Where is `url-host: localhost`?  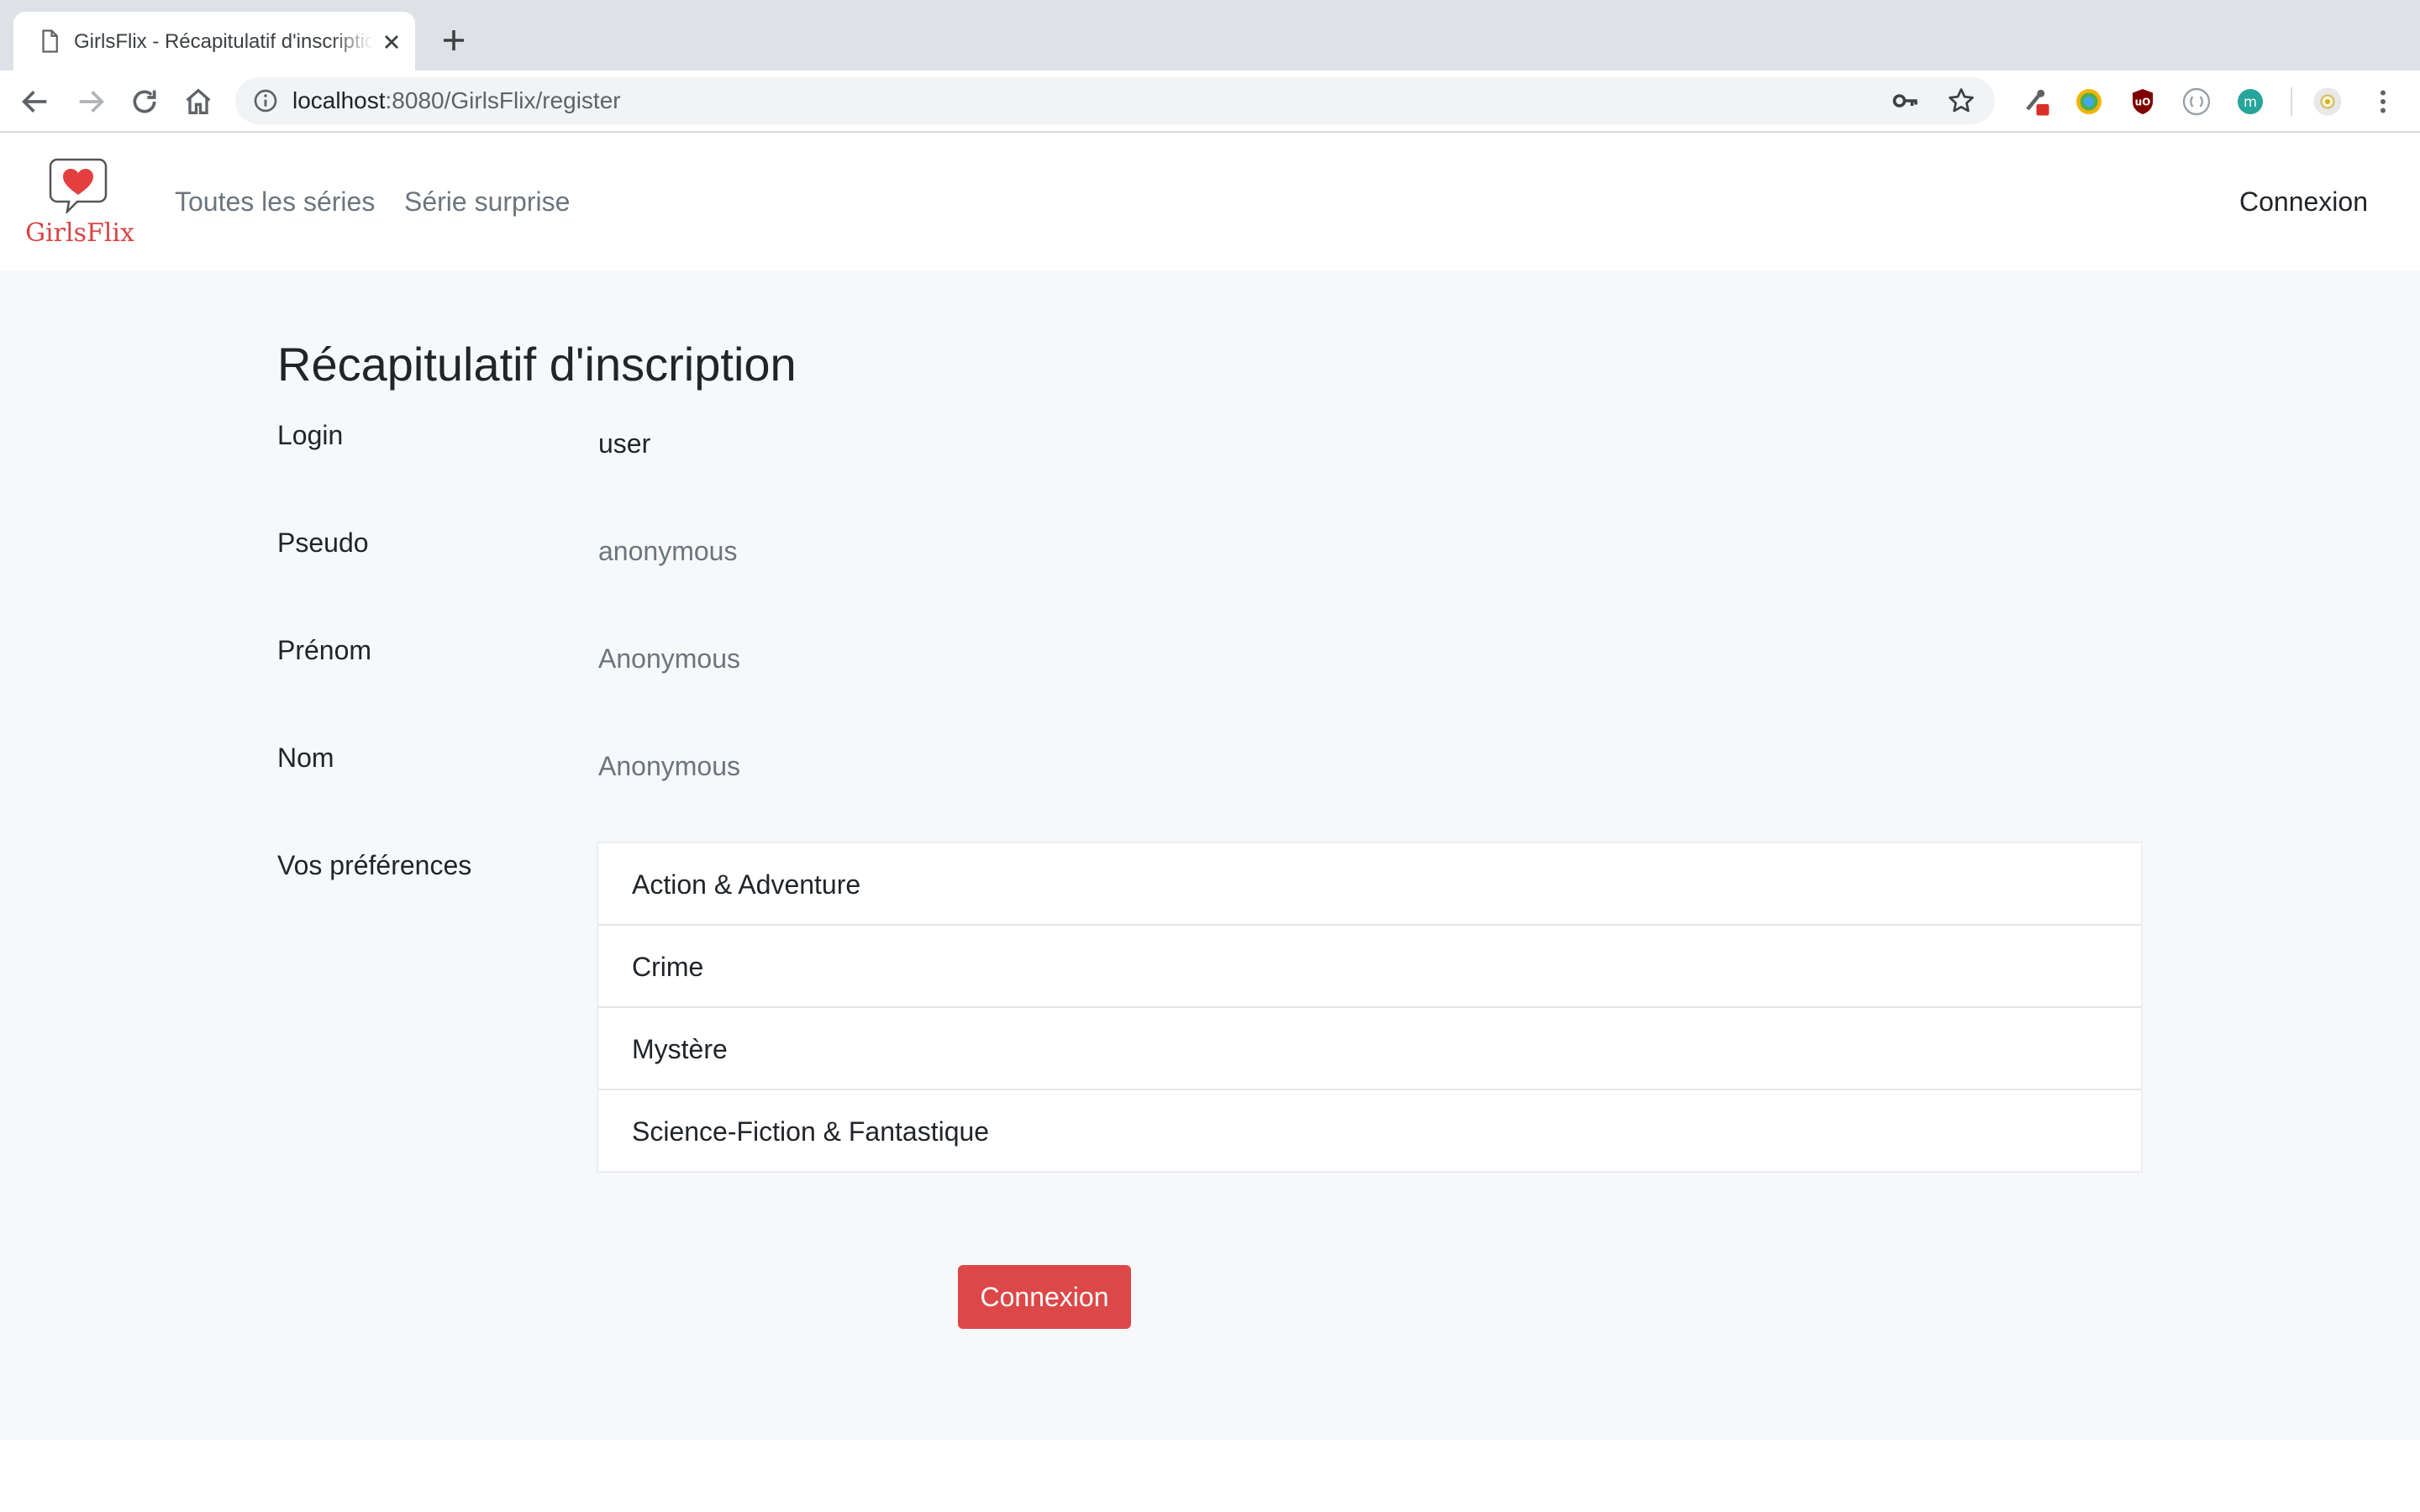 url-host: localhost is located at coordinates (339, 100).